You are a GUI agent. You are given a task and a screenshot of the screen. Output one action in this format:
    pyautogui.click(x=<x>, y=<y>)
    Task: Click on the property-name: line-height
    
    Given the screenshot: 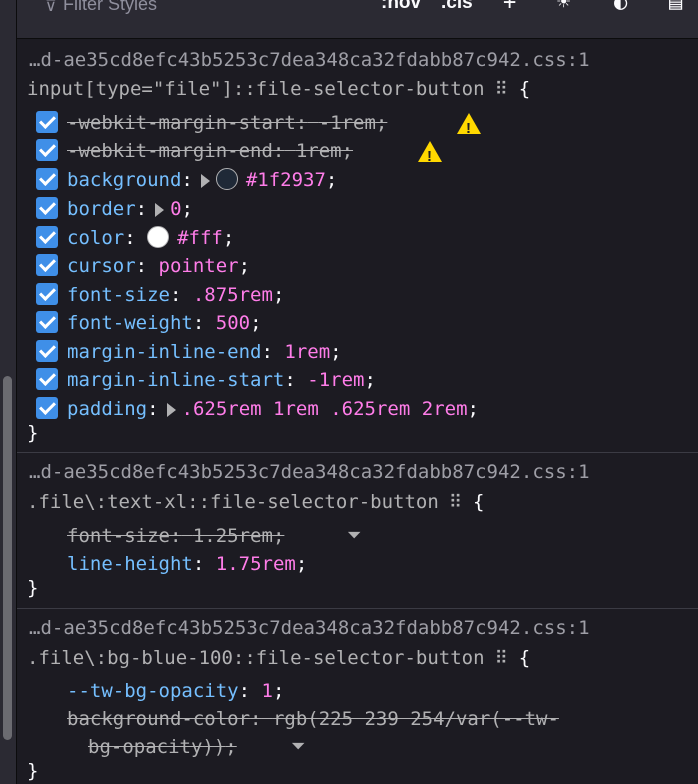 What is the action you would take?
    pyautogui.click(x=130, y=564)
    